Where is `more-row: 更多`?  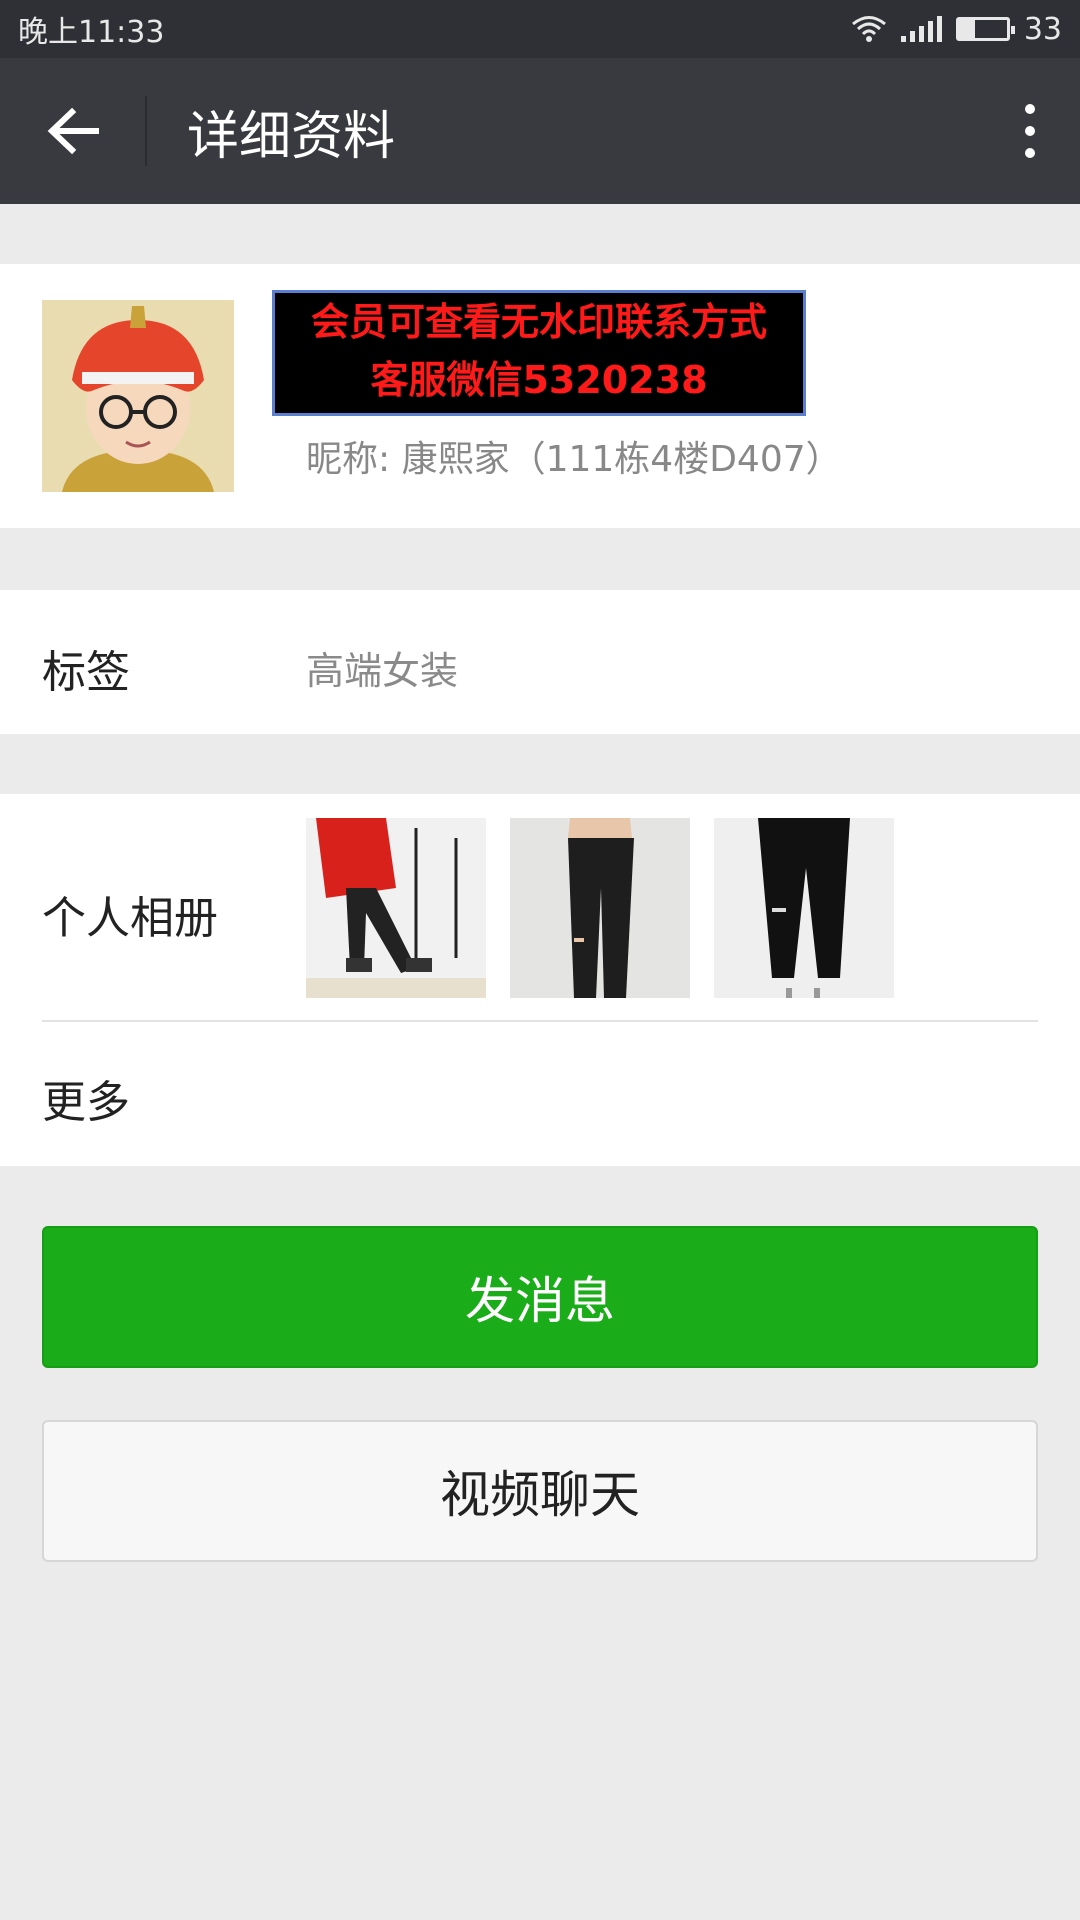 more-row: 更多 is located at coordinates (86, 1098).